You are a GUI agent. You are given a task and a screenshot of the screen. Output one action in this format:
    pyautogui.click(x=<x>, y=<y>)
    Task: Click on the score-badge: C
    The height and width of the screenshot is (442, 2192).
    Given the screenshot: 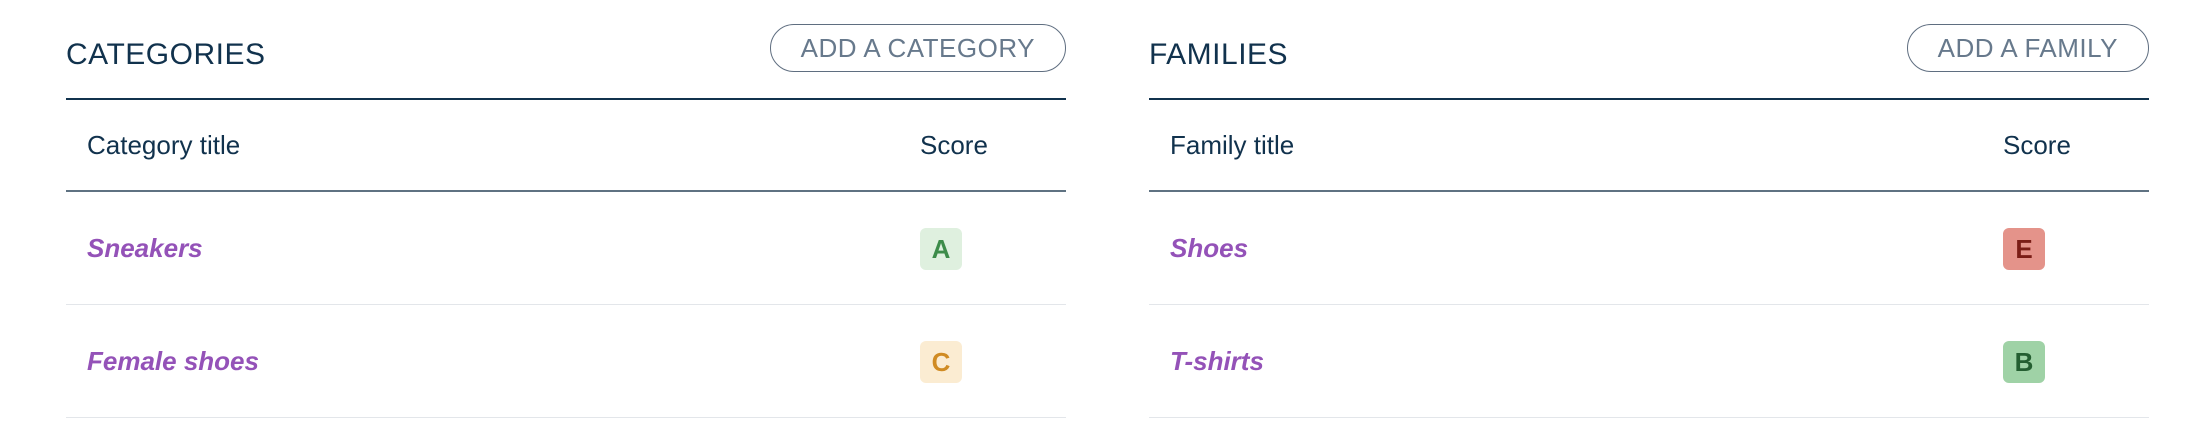 What is the action you would take?
    pyautogui.click(x=941, y=362)
    